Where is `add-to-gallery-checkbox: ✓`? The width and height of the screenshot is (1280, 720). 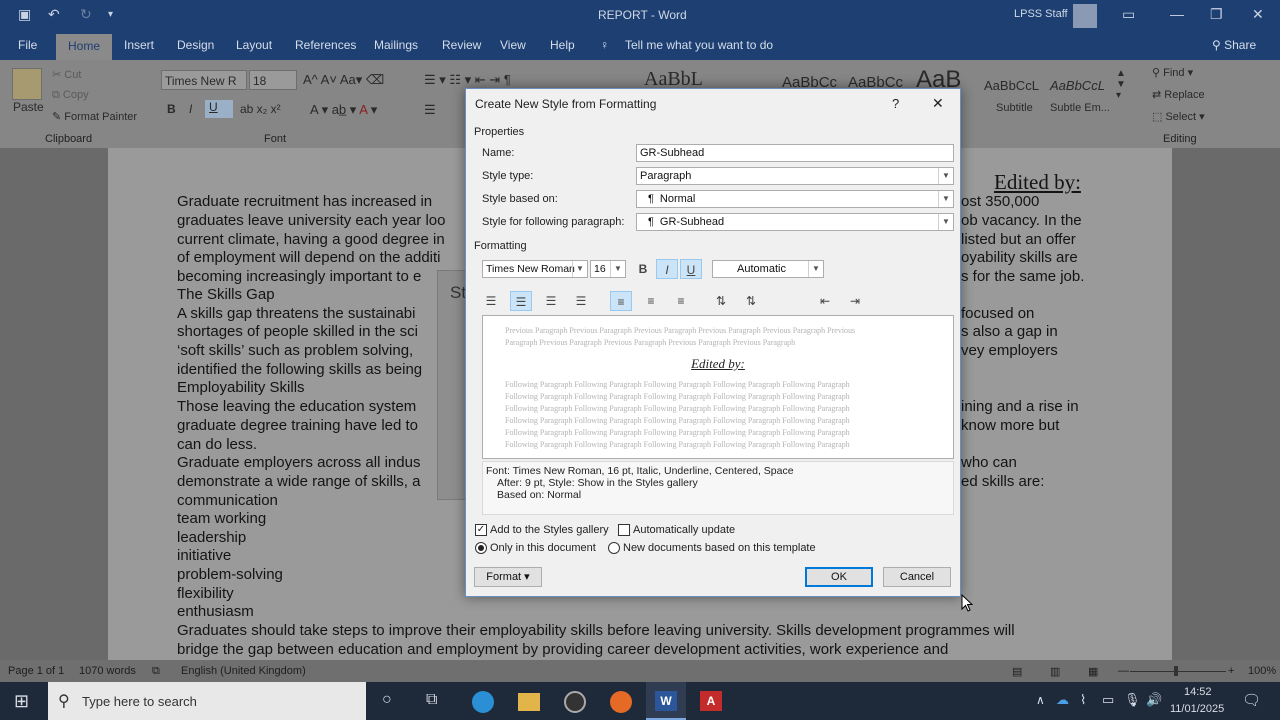 add-to-gallery-checkbox: ✓ is located at coordinates (481, 530).